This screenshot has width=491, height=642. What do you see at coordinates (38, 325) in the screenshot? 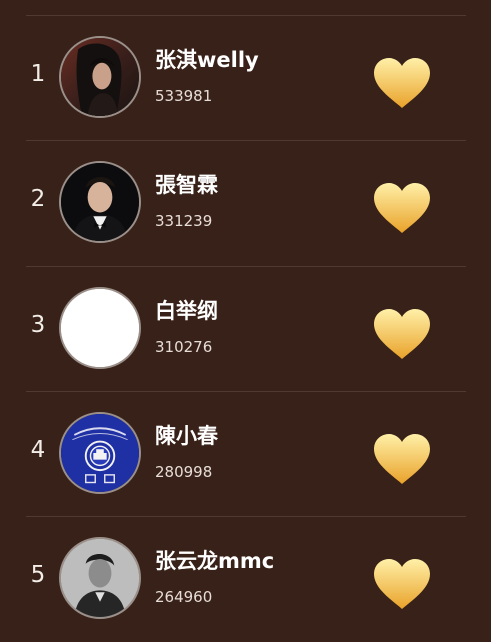
I see `rank-number: 3` at bounding box center [38, 325].